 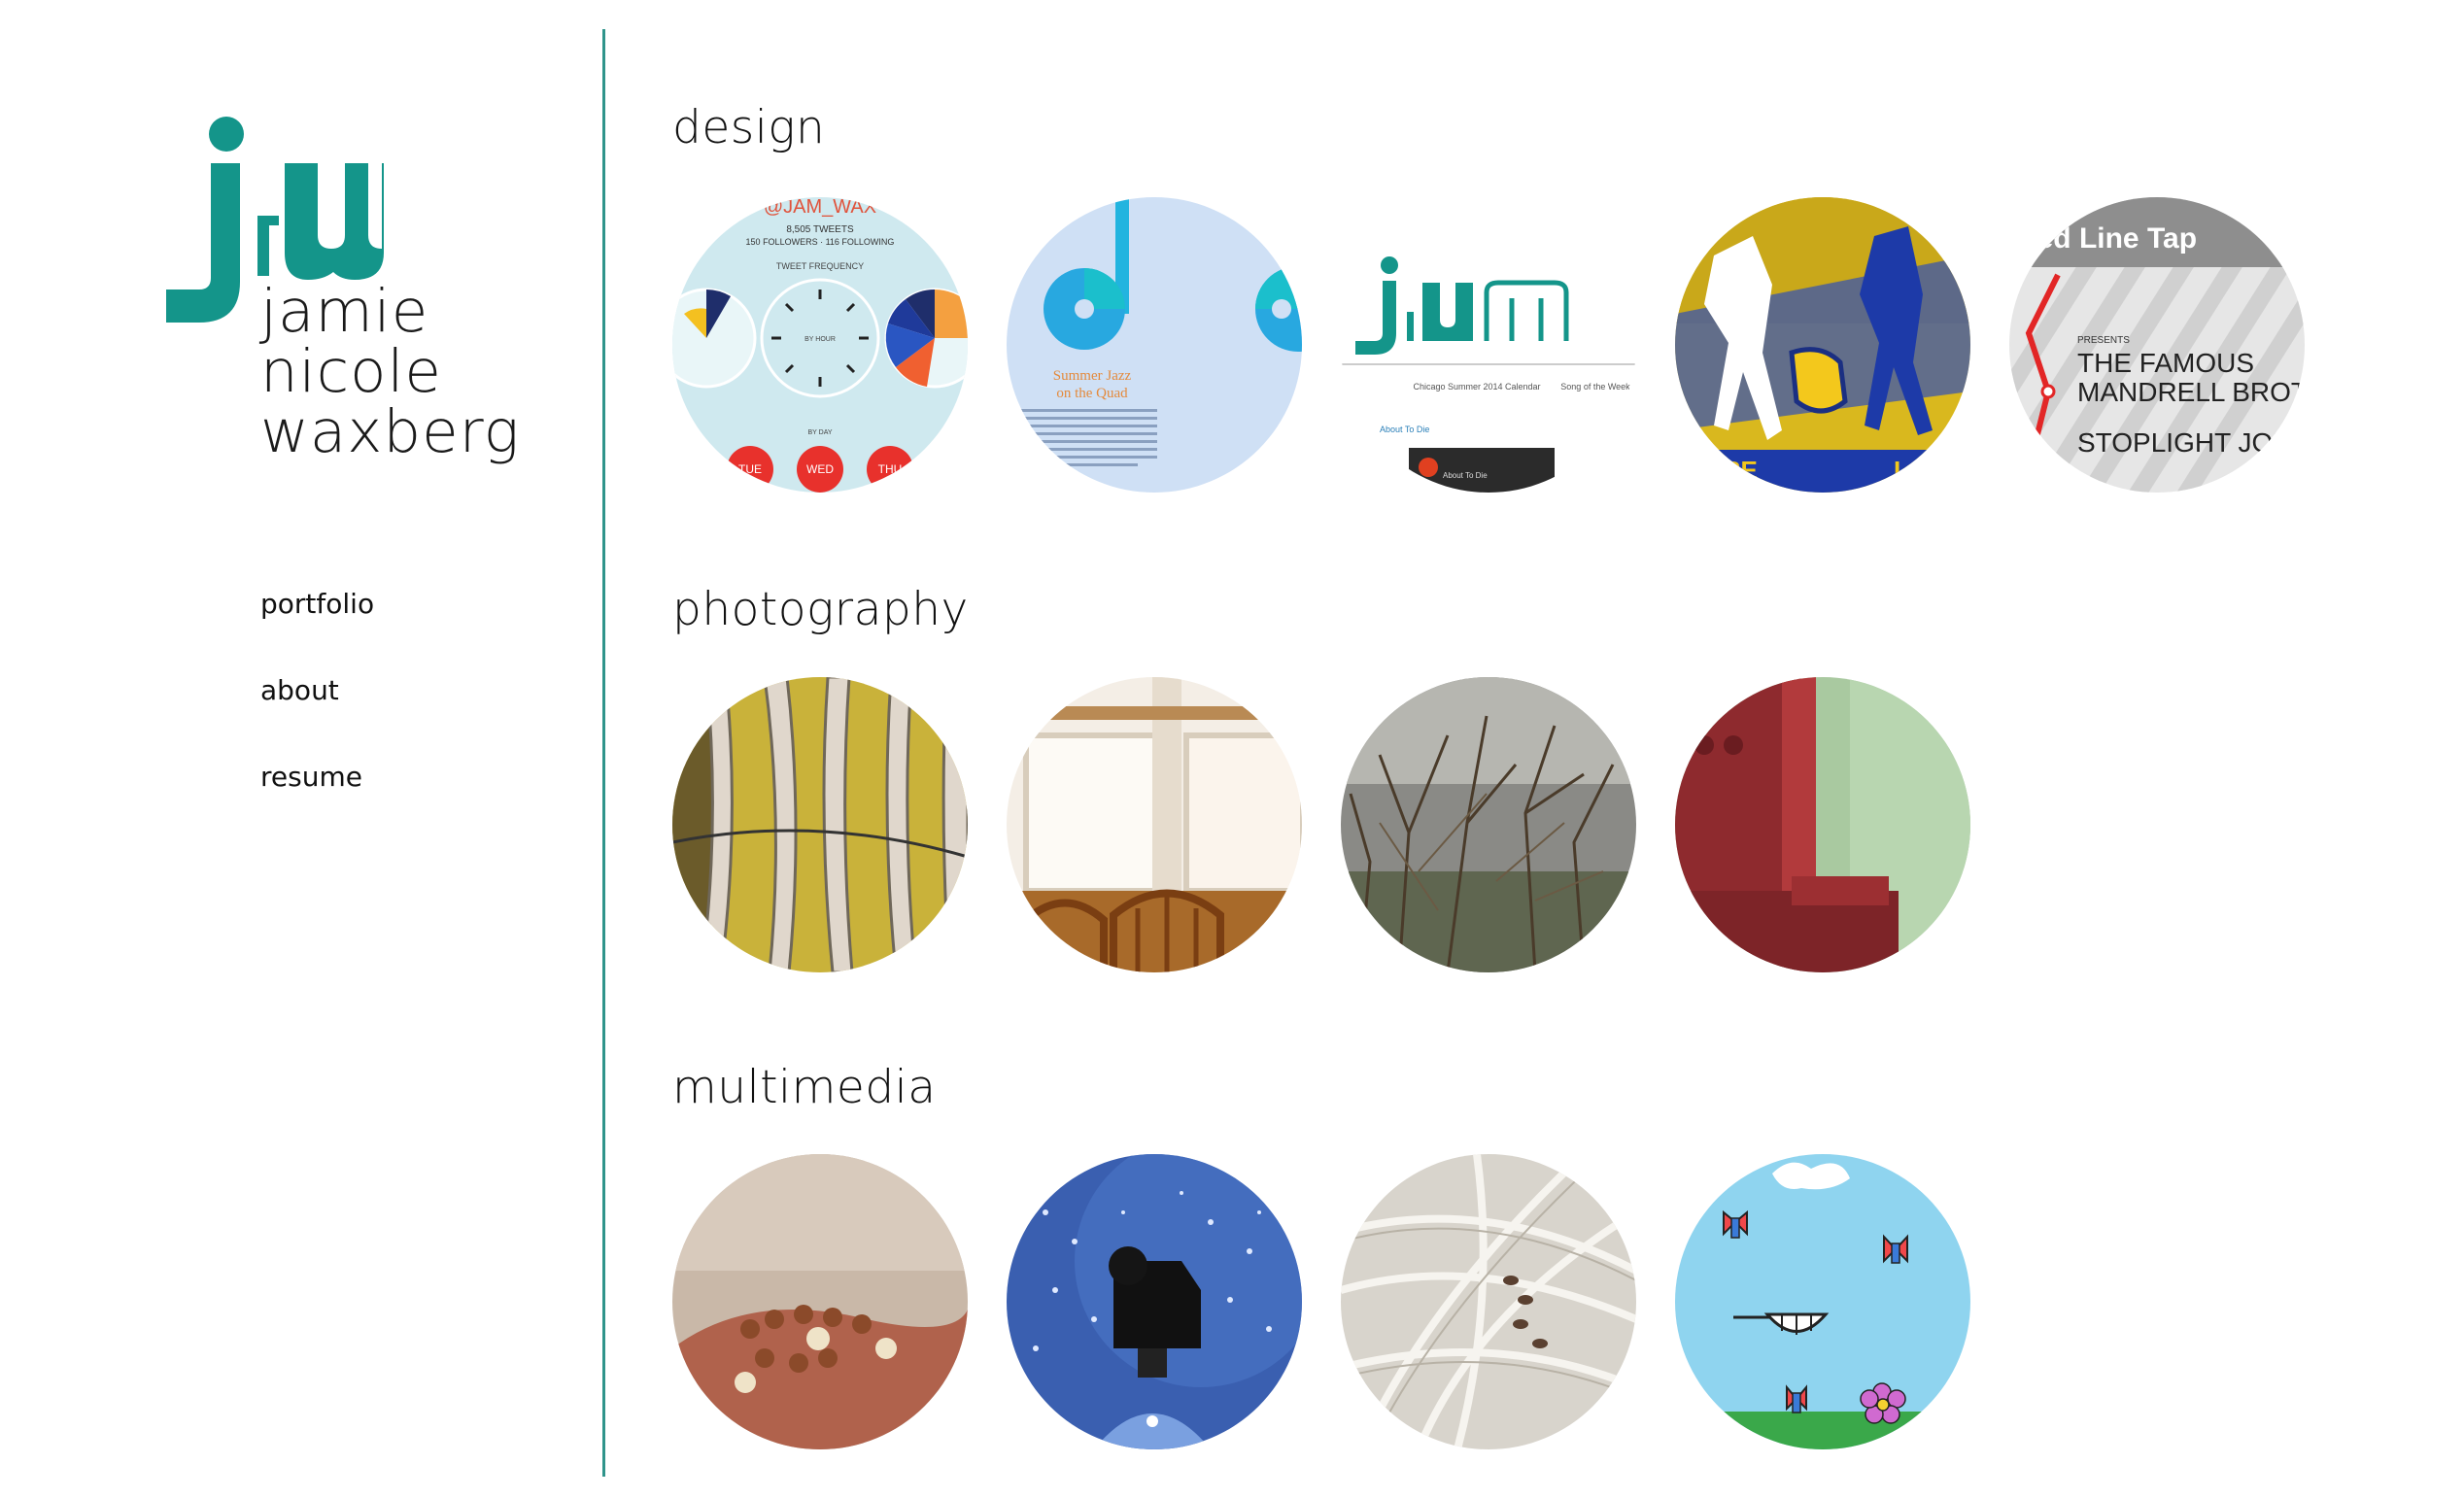 What do you see at coordinates (1465, 475) in the screenshot?
I see `website-video-title: About To Die` at bounding box center [1465, 475].